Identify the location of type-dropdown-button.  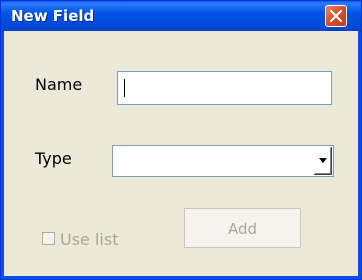
(322, 161).